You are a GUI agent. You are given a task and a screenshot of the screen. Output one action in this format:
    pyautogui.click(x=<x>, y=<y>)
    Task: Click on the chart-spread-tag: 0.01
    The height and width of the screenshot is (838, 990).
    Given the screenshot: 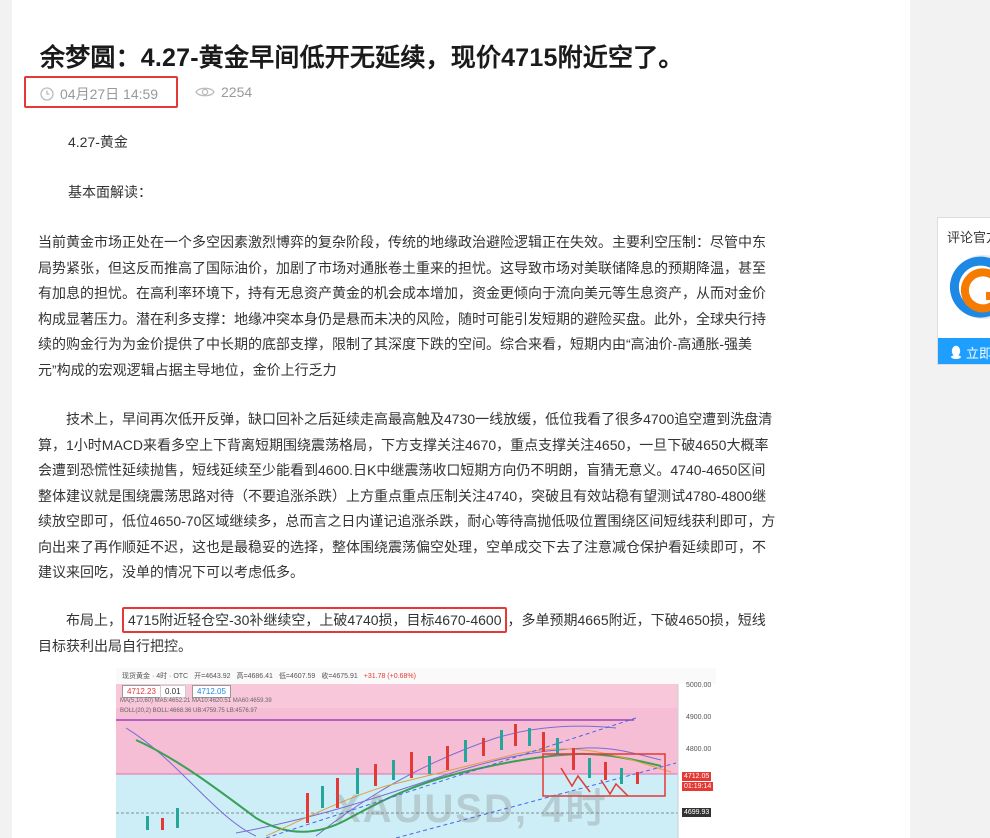 What is the action you would take?
    pyautogui.click(x=173, y=691)
    